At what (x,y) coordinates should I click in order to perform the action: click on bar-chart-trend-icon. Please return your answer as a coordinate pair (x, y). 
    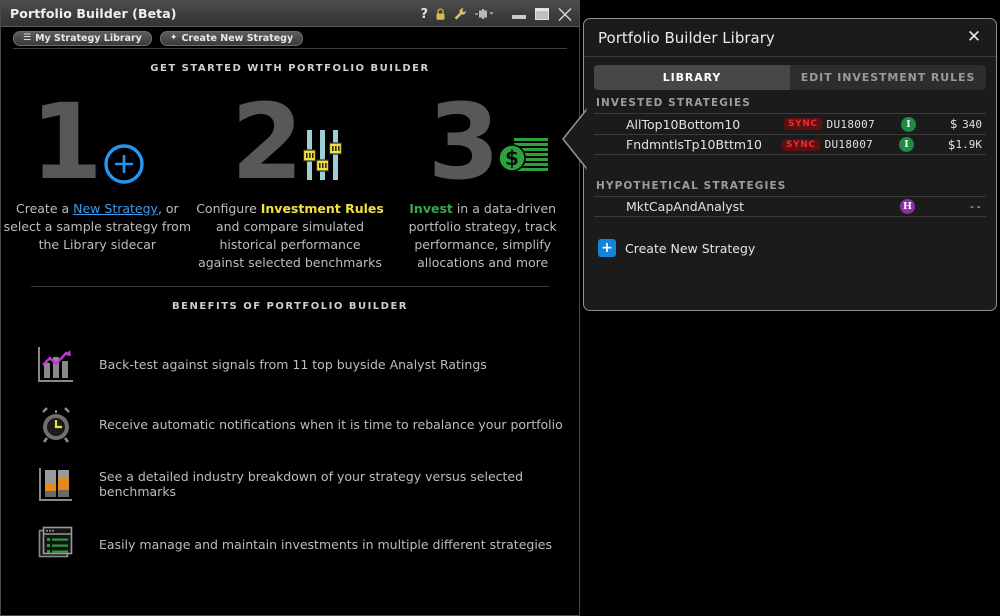
    Looking at the image, I should click on (56, 364).